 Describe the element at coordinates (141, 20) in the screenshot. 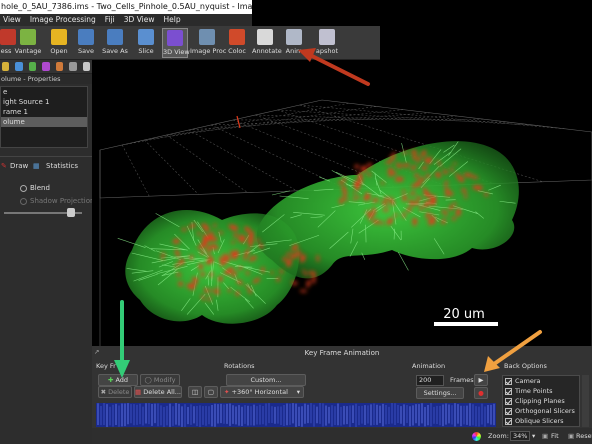

I see `menu-3d-view: 3D View` at that location.